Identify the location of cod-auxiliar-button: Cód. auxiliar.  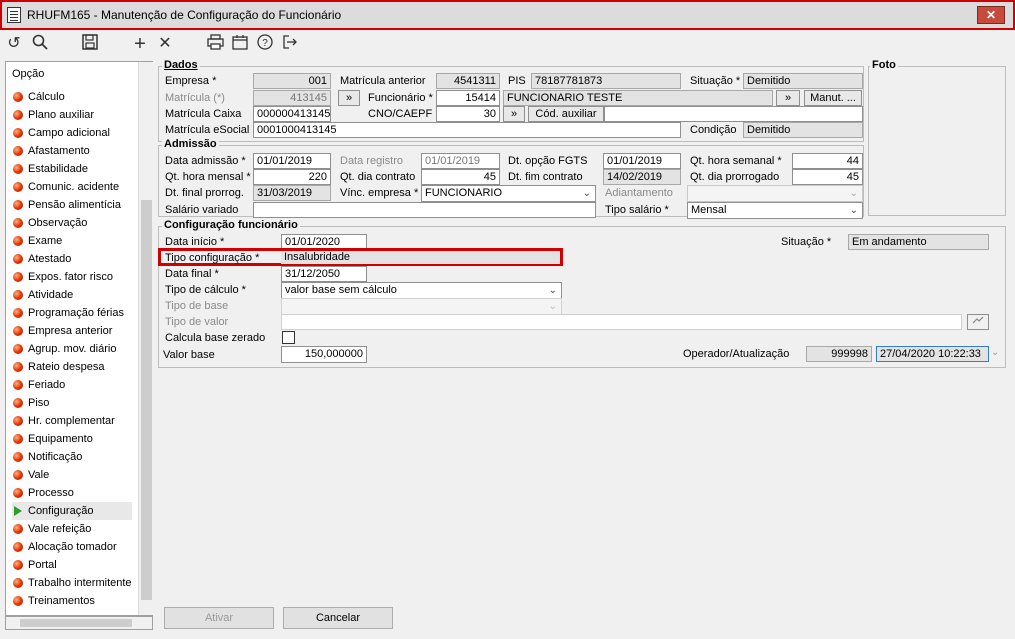
(566, 114).